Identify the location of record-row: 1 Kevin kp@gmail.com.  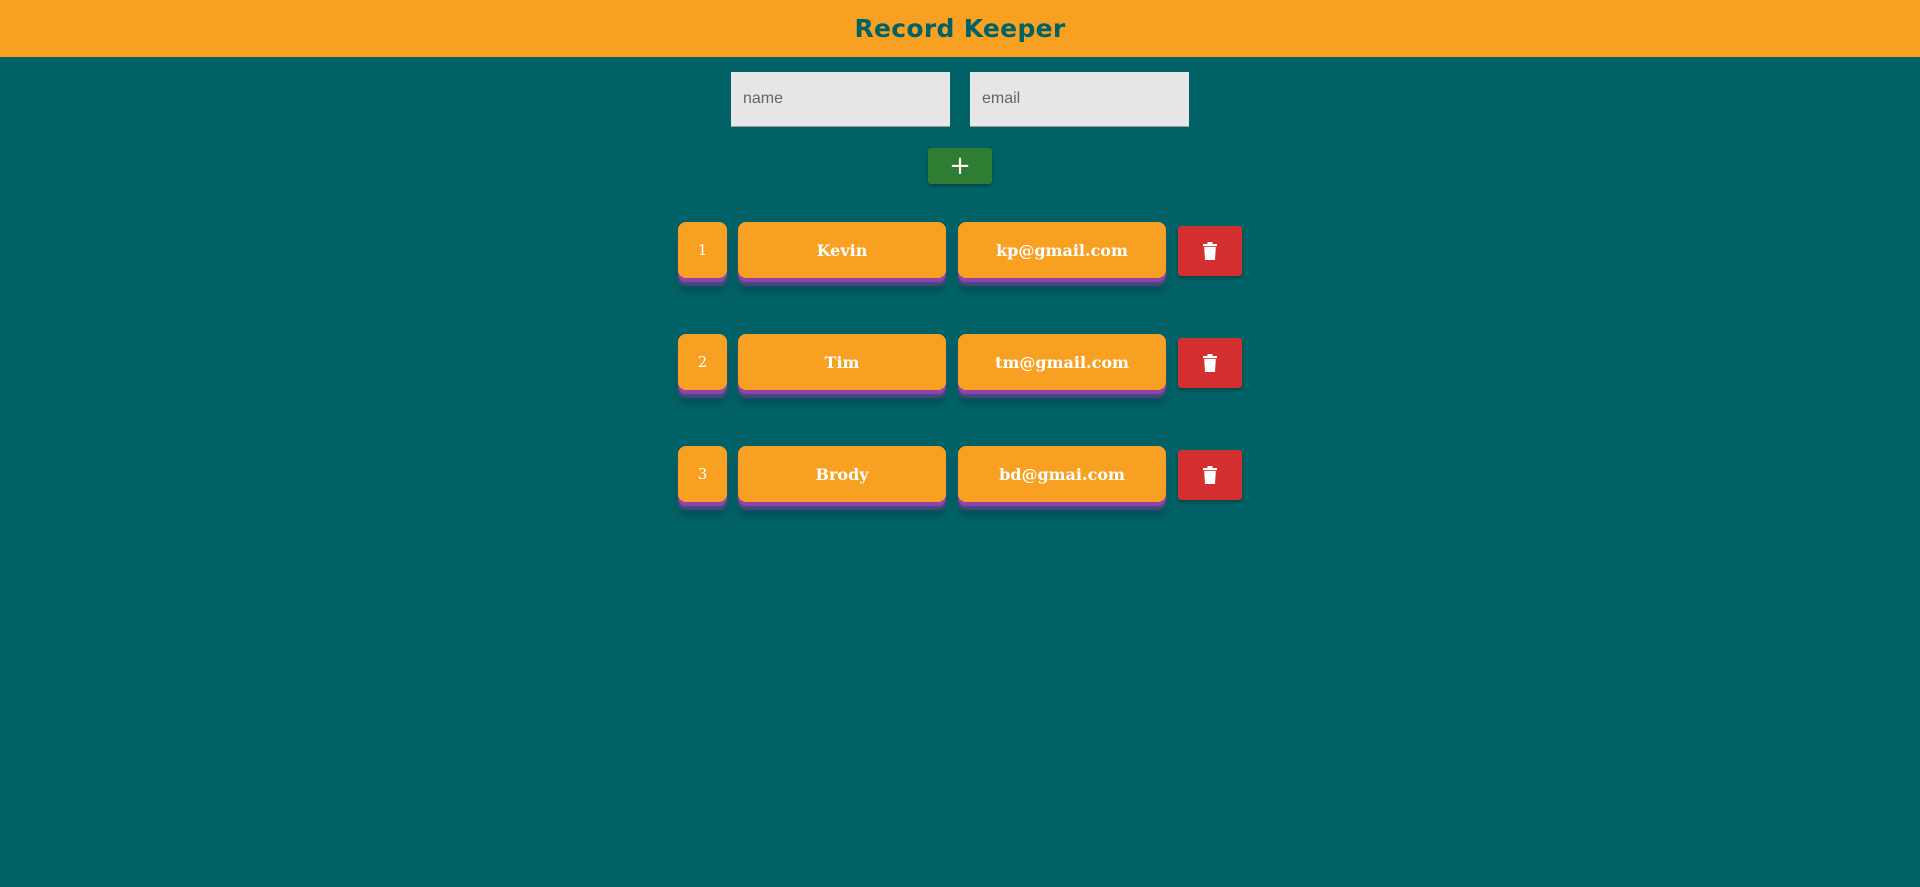
(960, 252).